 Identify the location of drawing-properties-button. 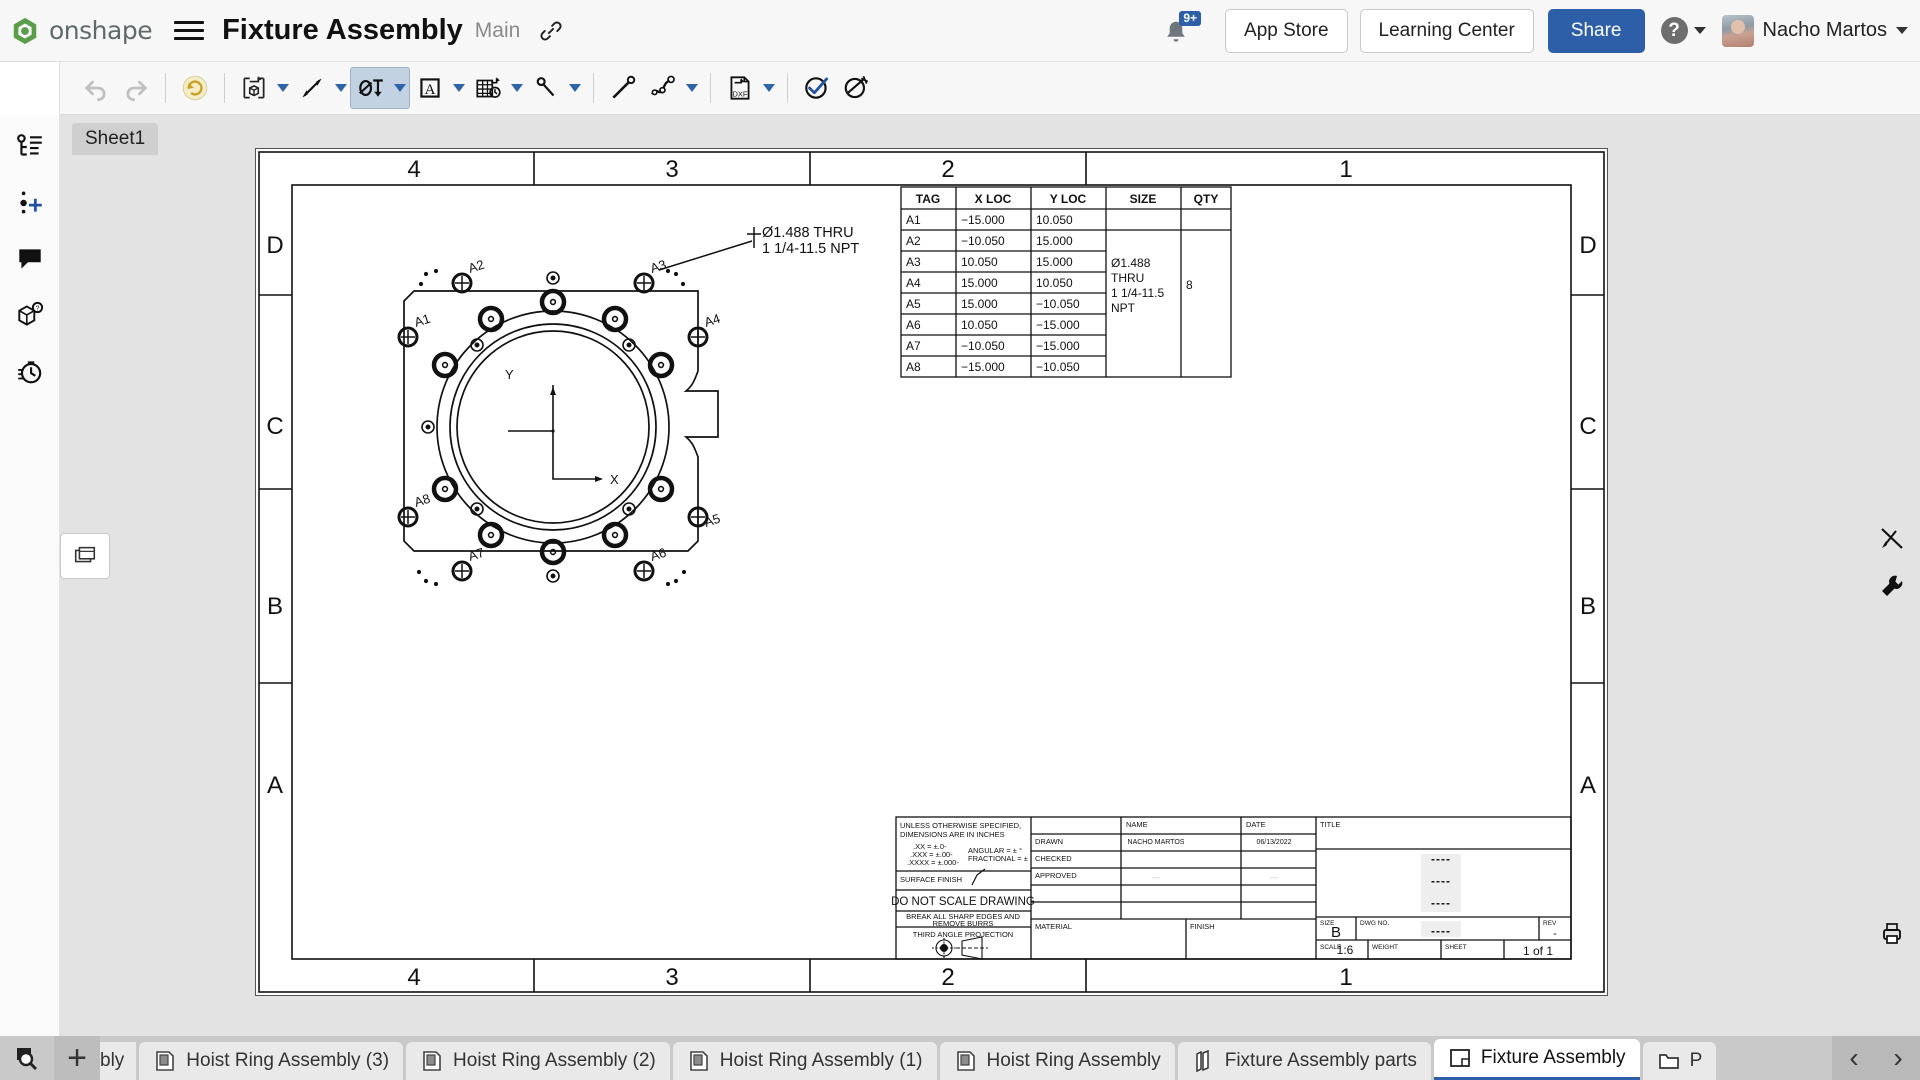
(1892, 586).